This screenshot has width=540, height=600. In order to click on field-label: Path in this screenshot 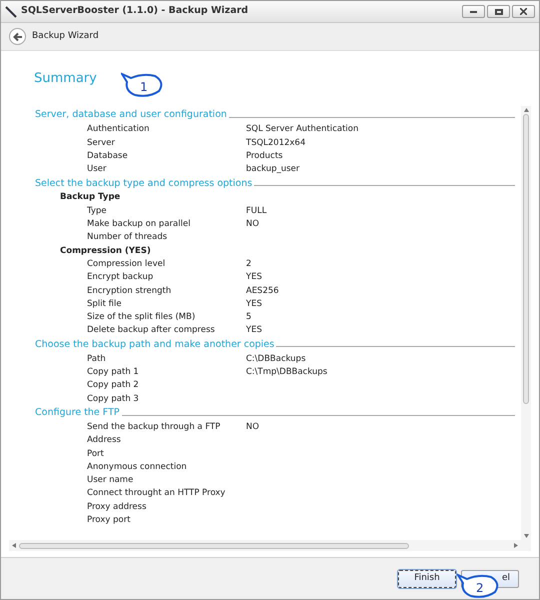, I will do `click(96, 359)`.